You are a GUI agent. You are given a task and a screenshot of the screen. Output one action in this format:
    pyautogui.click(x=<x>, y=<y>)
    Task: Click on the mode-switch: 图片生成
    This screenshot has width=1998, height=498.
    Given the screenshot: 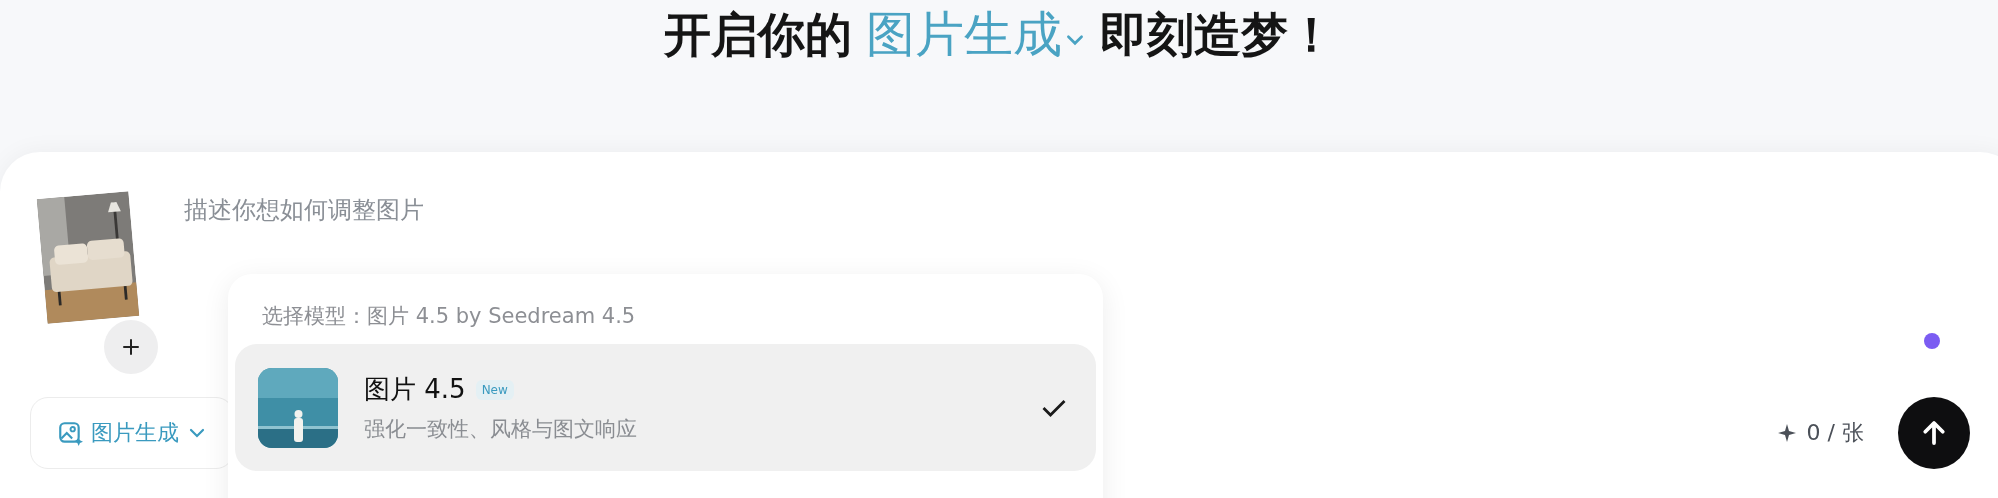 What is the action you would take?
    pyautogui.click(x=975, y=35)
    